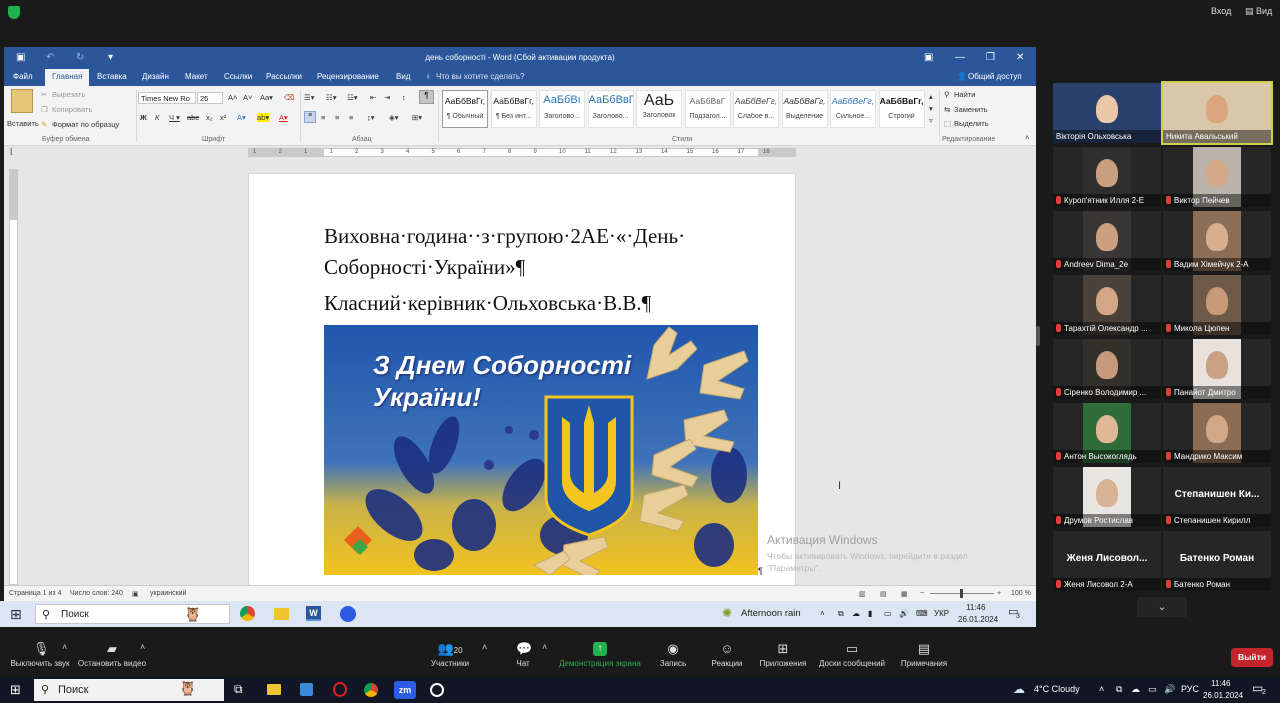 The image size is (1280, 703). Describe the element at coordinates (309, 97) in the screenshot. I see `bullets-icon: ☰▾` at that location.